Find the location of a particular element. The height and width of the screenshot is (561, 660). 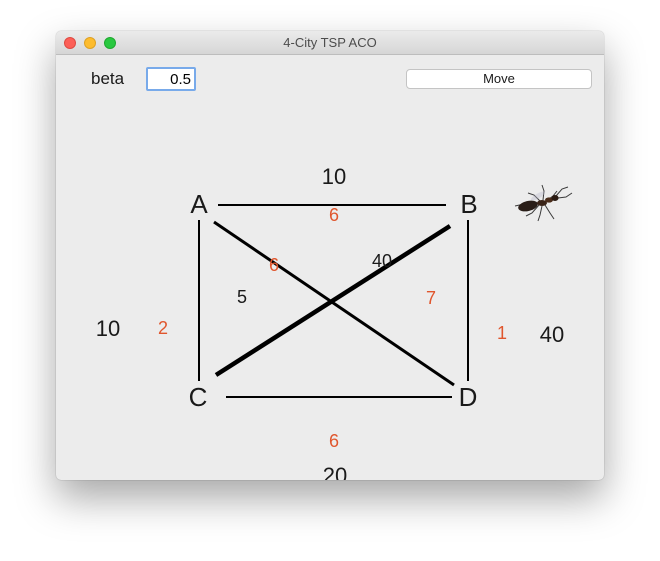

distance-bc: 7 is located at coordinates (430, 298).